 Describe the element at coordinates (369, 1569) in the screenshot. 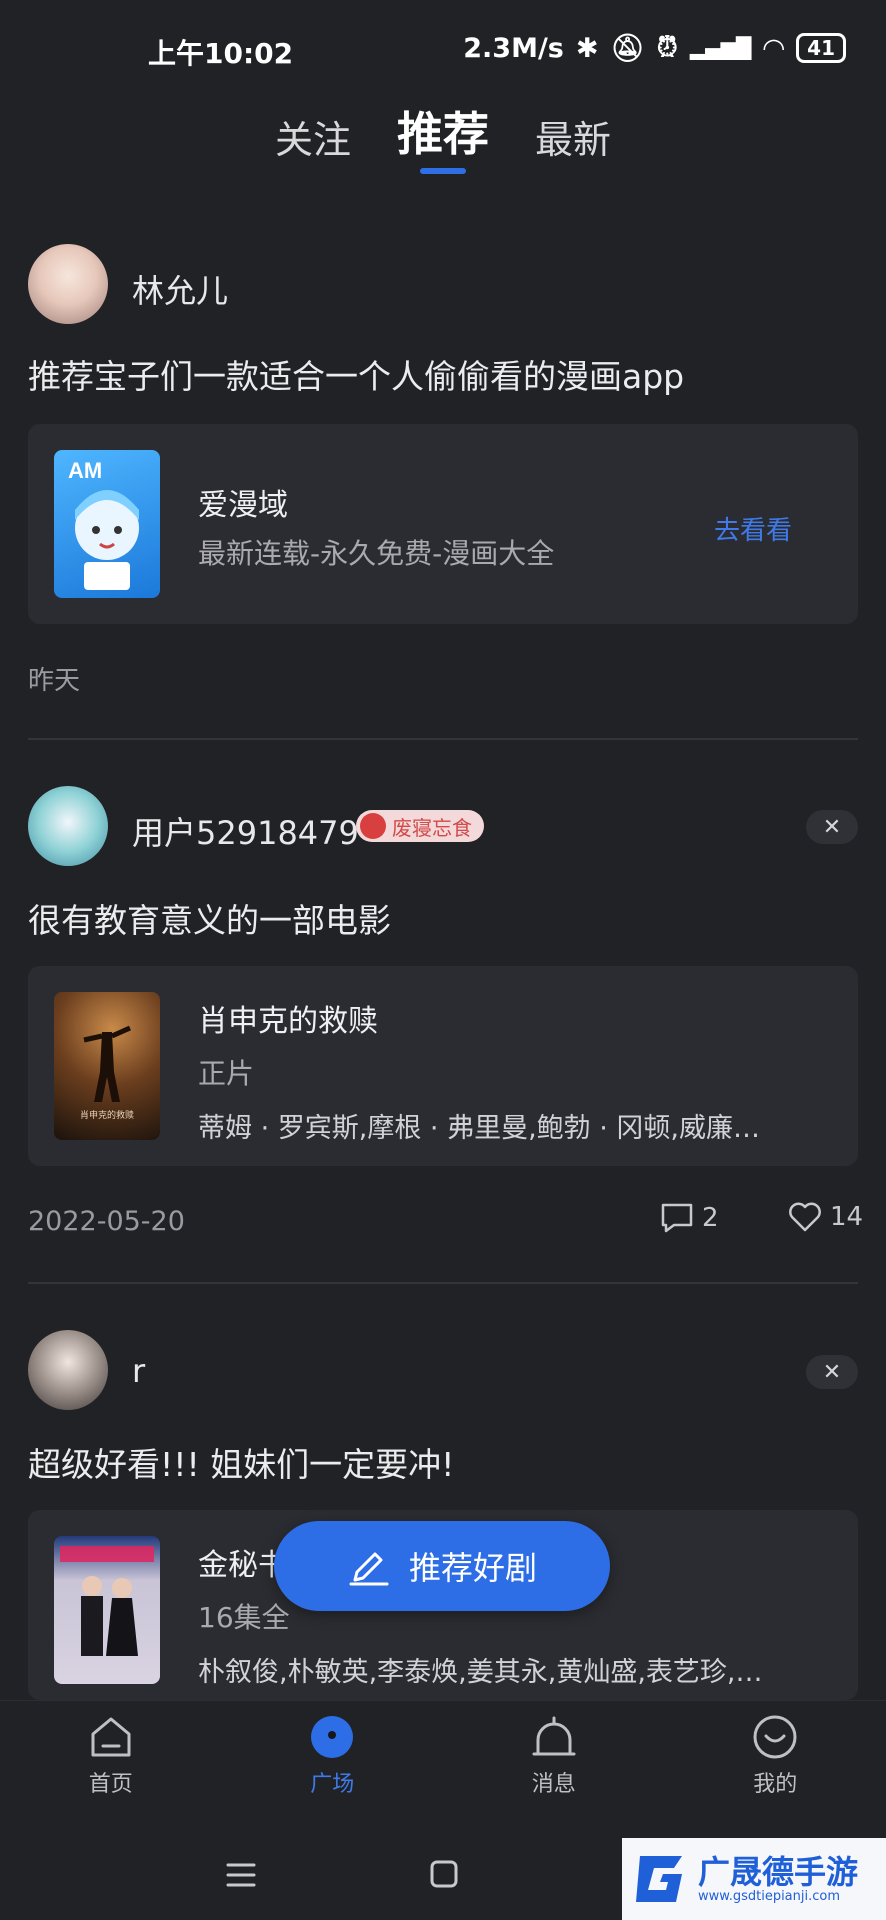

I see `pen-icon` at that location.